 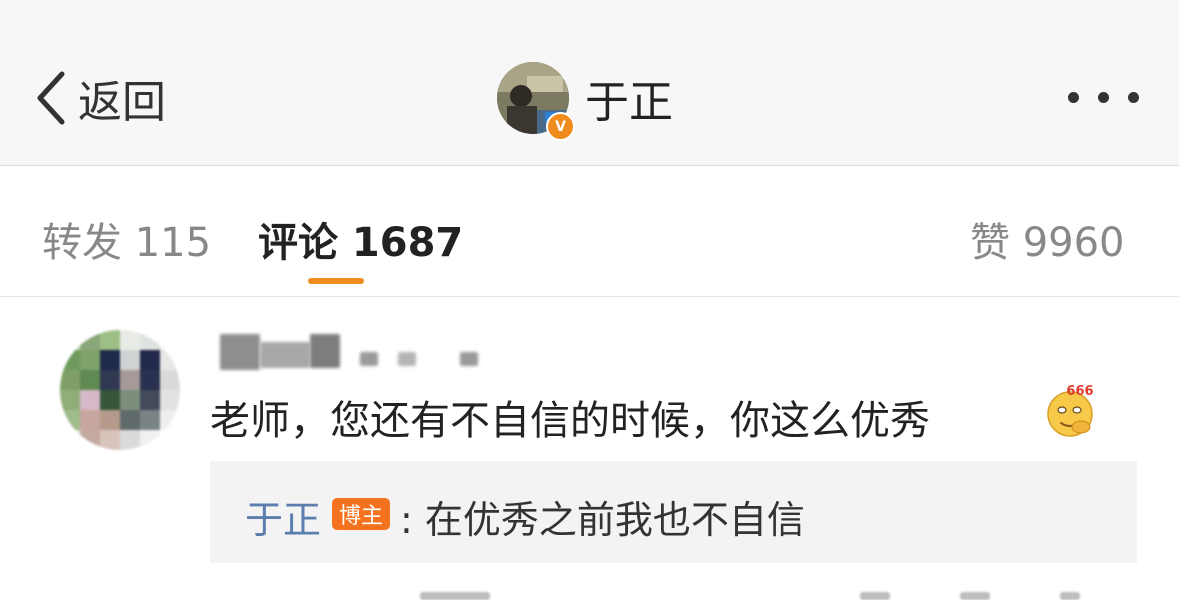 I want to click on more-icon, so click(x=1104, y=98).